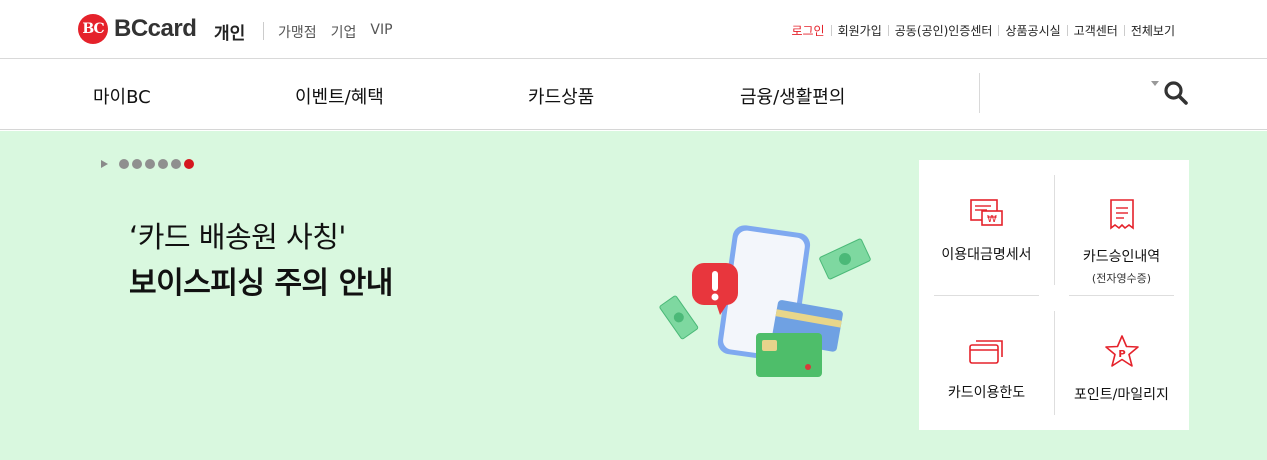  I want to click on quick-label-statement: 이용대금명세서, so click(986, 255).